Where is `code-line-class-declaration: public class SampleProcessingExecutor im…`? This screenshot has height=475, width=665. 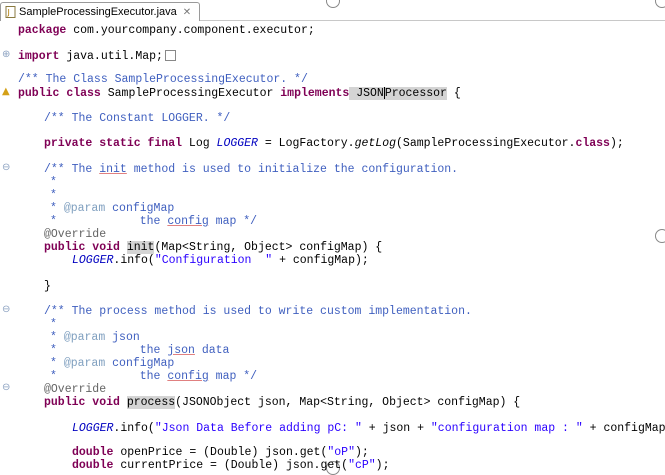
code-line-class-declaration: public class SampleProcessingExecutor im… is located at coordinates (239, 94).